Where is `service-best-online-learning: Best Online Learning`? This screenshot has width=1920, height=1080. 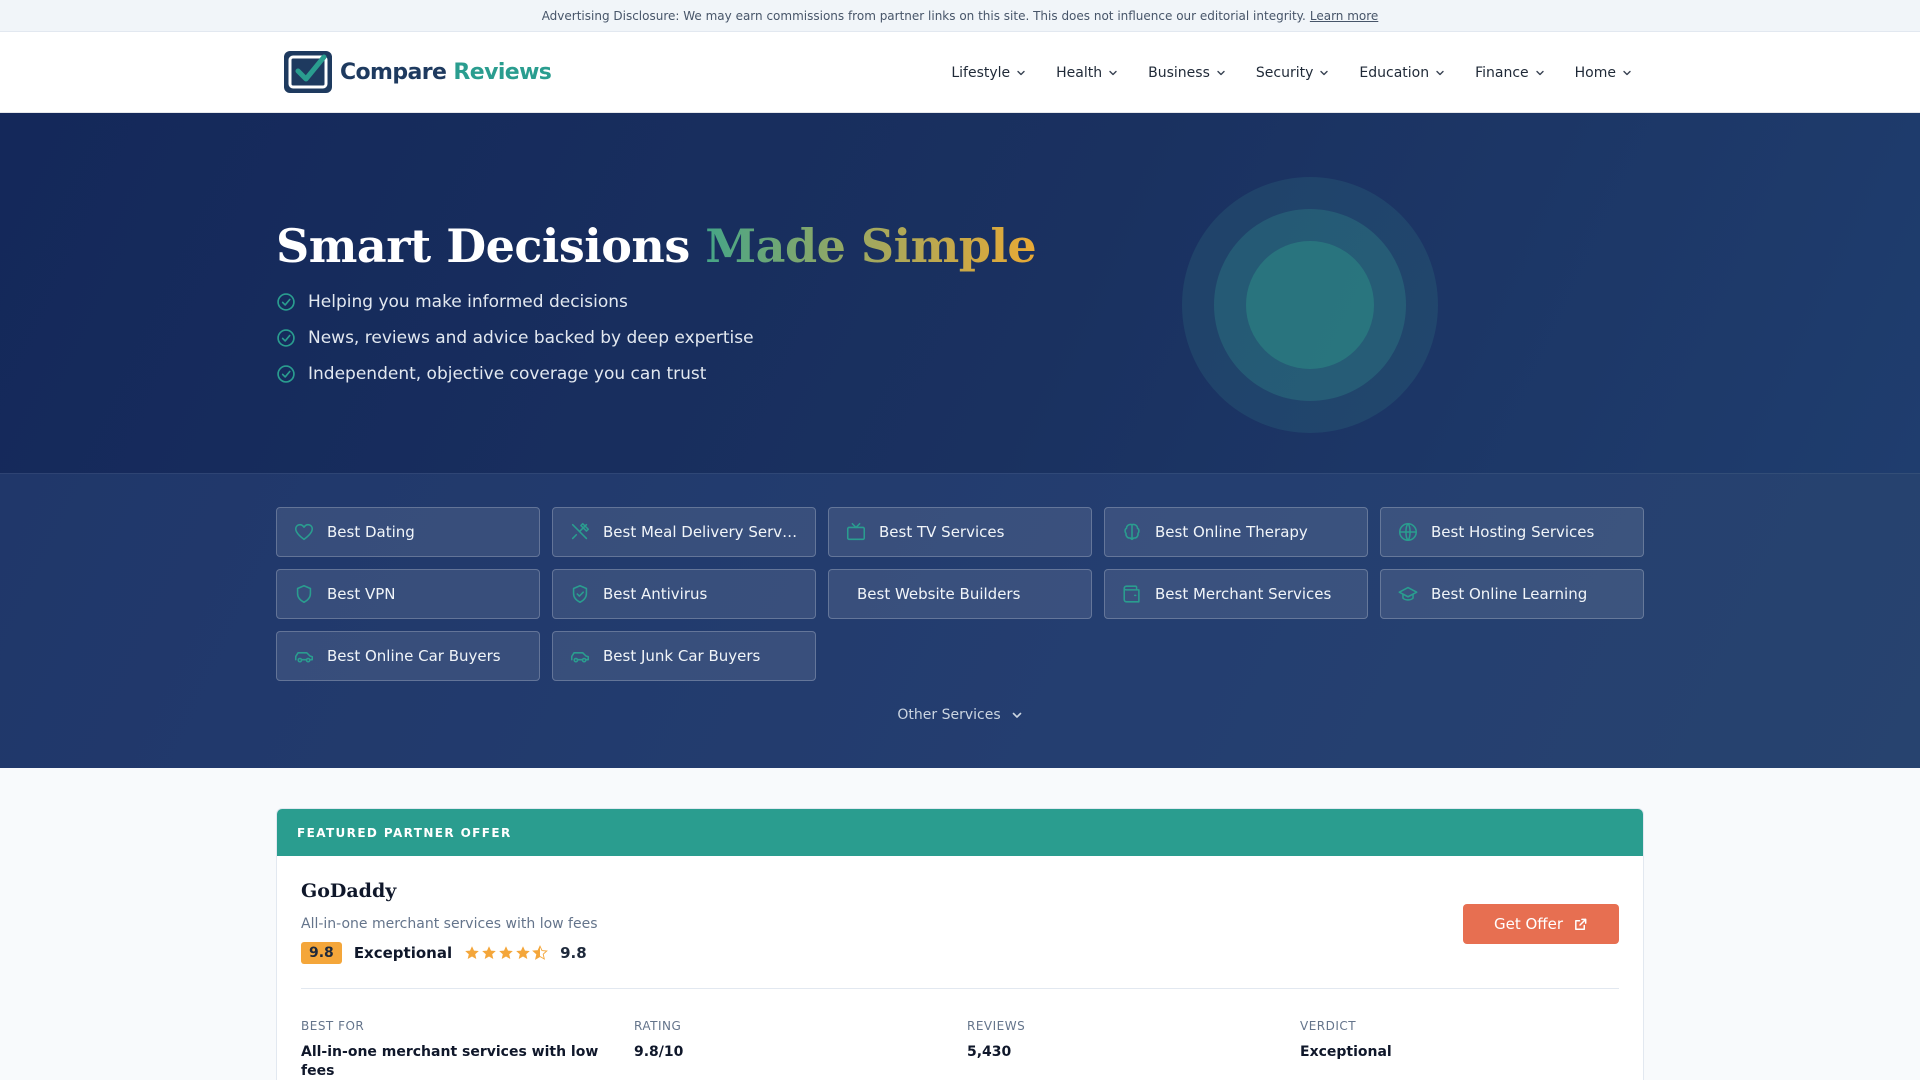 service-best-online-learning: Best Online Learning is located at coordinates (1512, 594).